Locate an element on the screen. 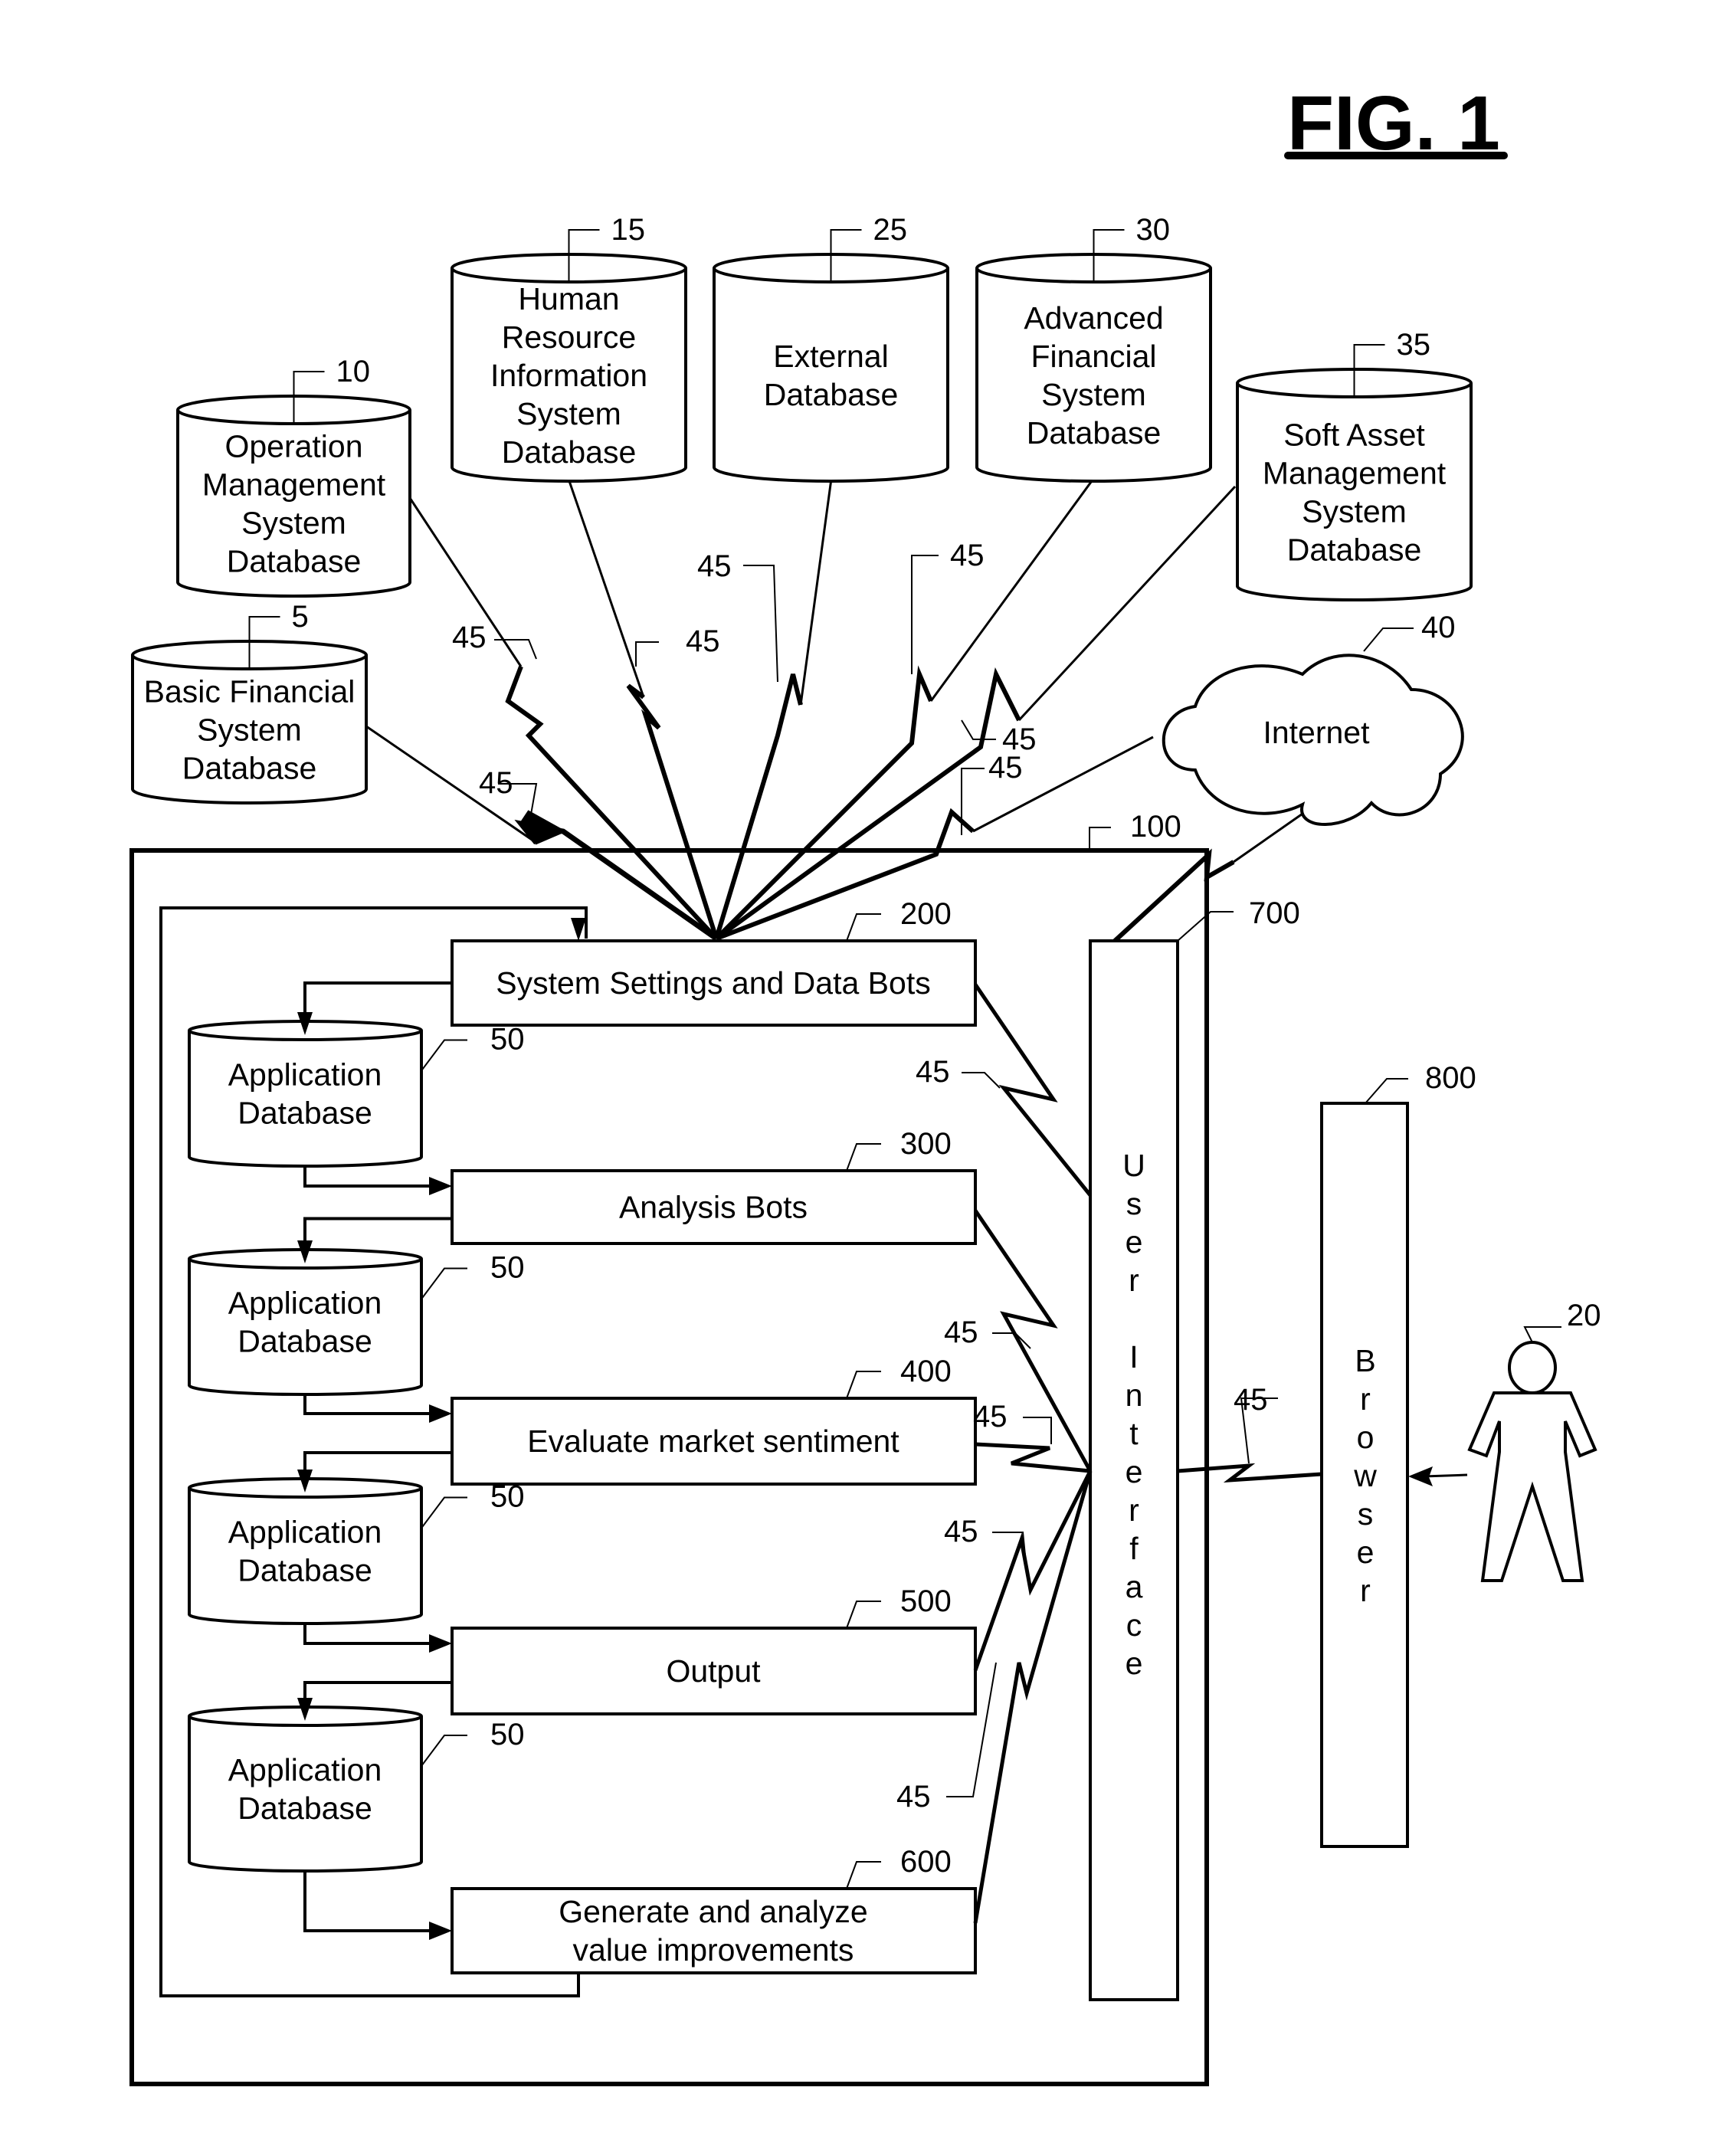 The height and width of the screenshot is (2156, 1717). external-database-10: OperationManagementSystemDatabase 10 is located at coordinates (293, 476).